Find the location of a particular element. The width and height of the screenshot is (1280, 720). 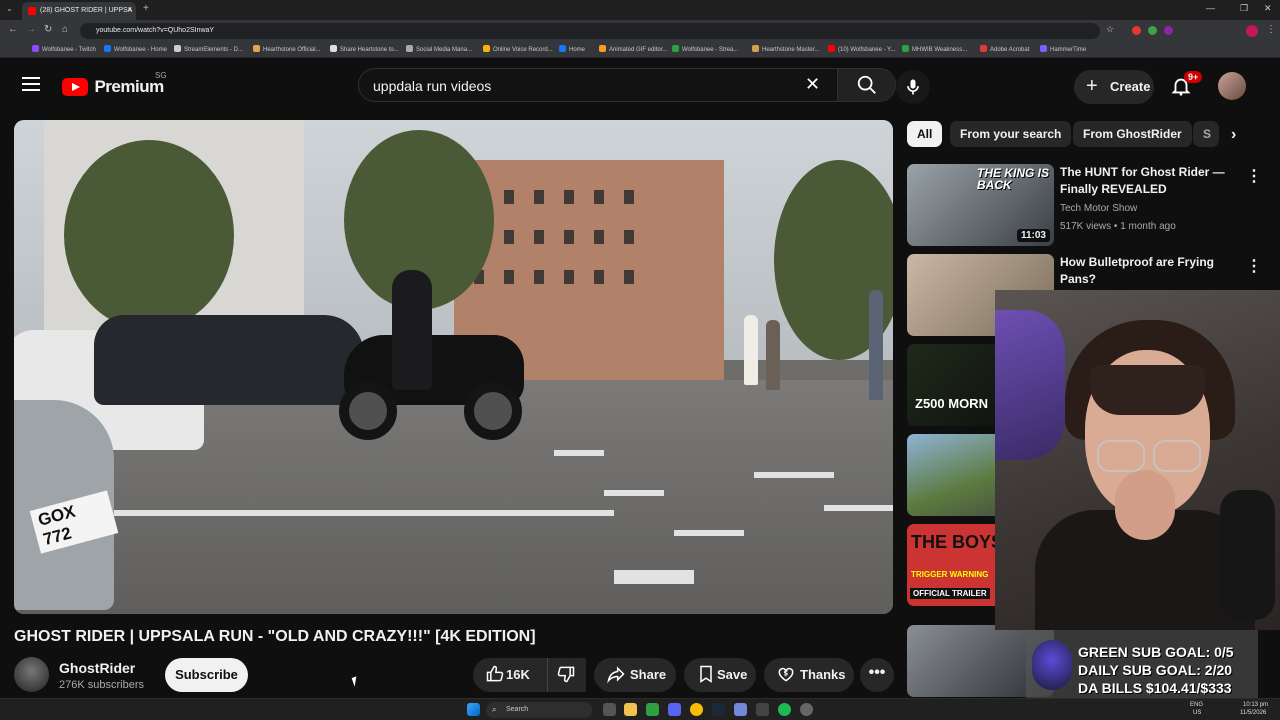

goal-line: GREEN SUB GOAL: 0/5 is located at coordinates (1156, 652).